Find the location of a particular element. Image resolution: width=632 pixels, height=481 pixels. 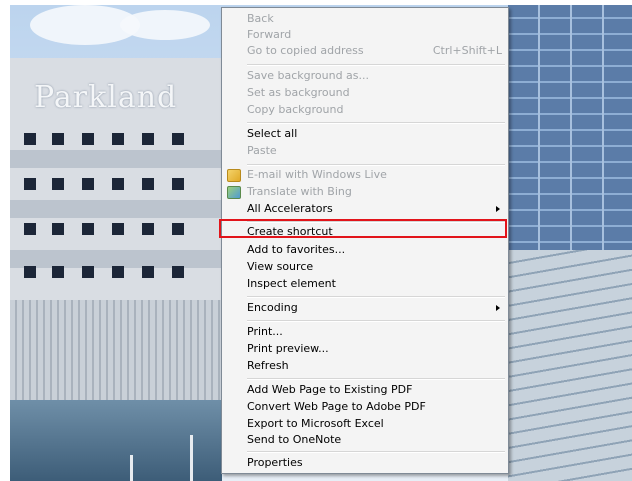

menu-item-inspect-element: Inspect element is located at coordinates (365, 284).